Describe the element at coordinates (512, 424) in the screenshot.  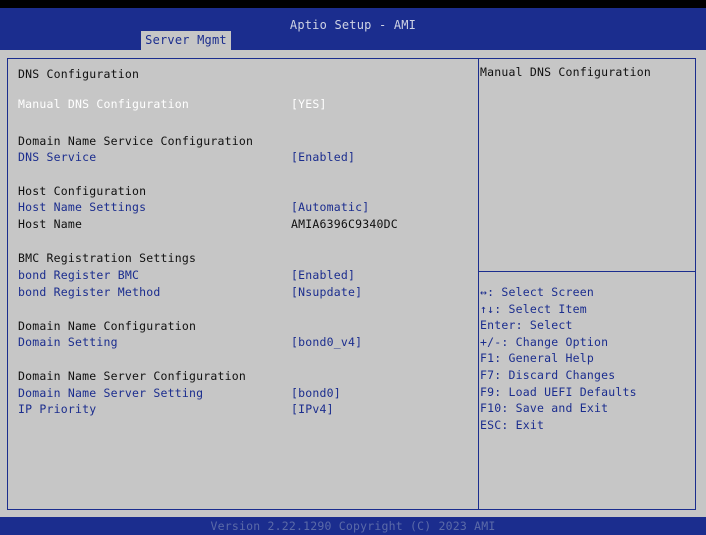
I see `key-esc-exit: ESC: Exit` at that location.